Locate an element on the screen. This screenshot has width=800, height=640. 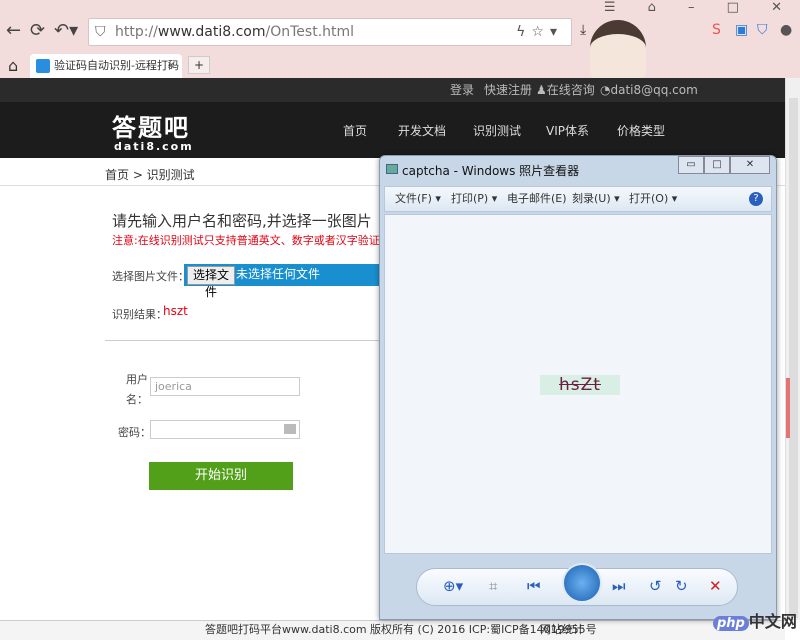
favicon-icon is located at coordinates (43, 66).